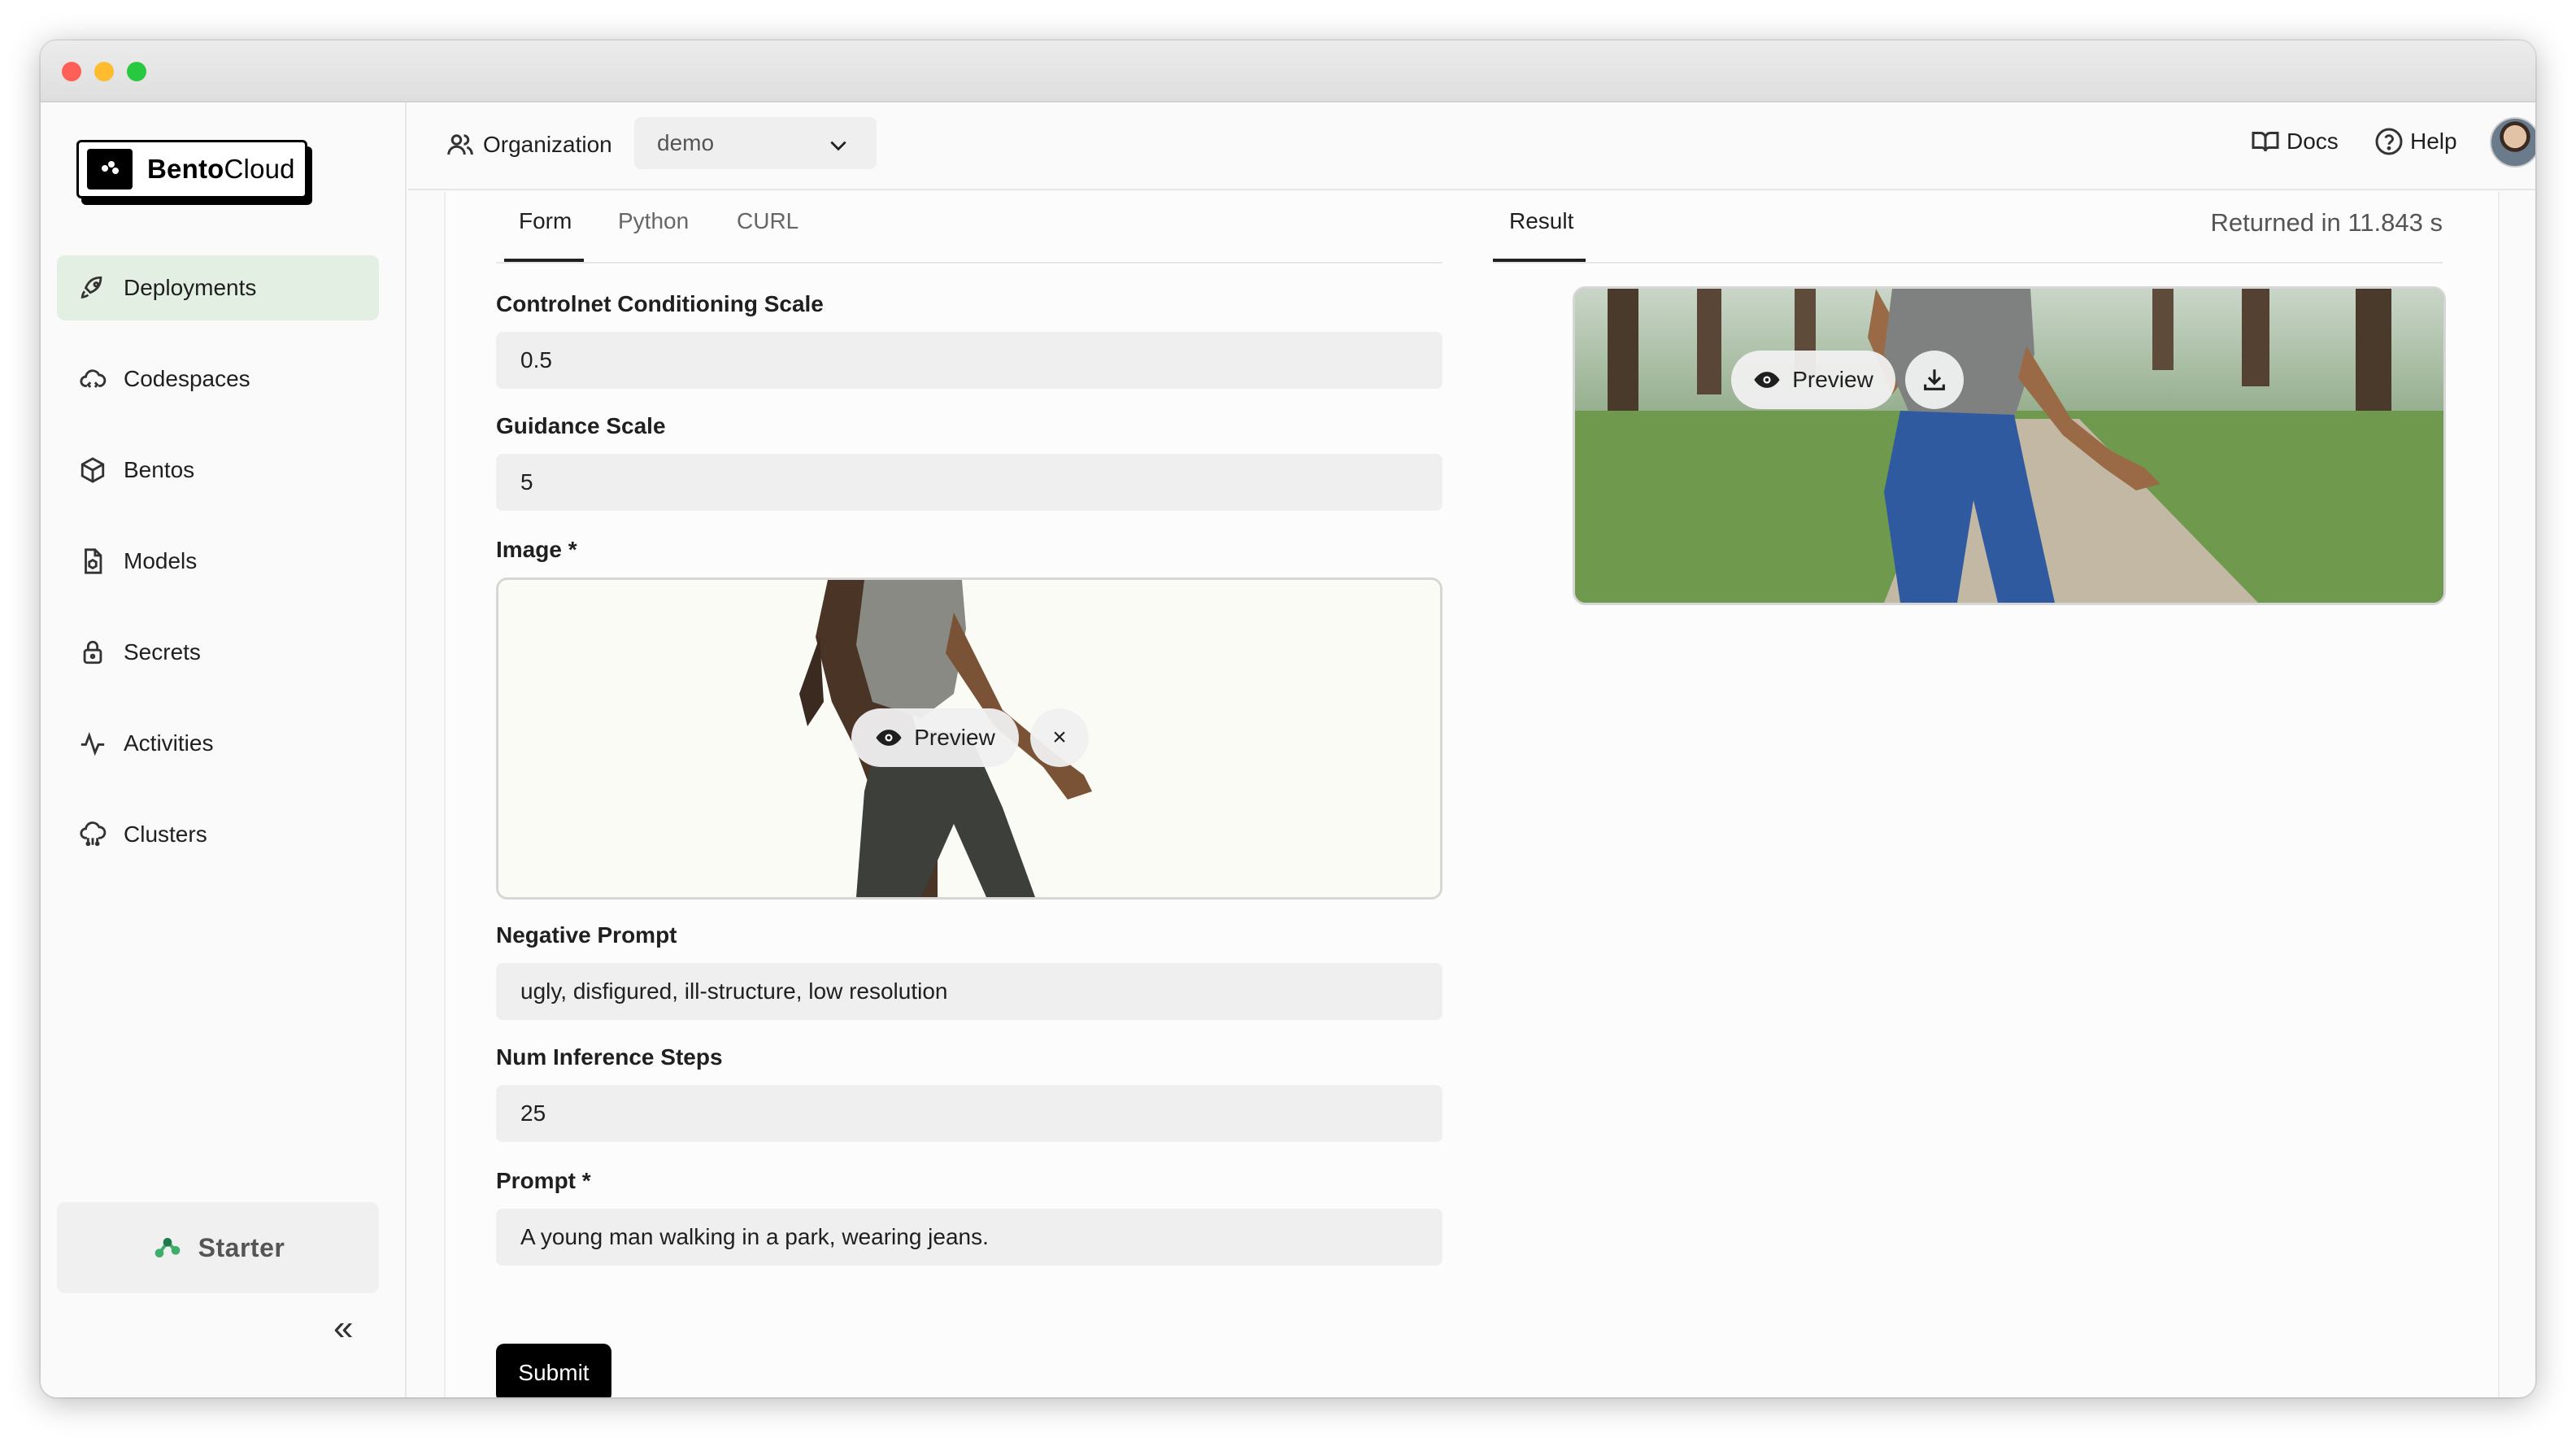 The width and height of the screenshot is (2576, 1438). I want to click on cloud-code-icon, so click(92, 379).